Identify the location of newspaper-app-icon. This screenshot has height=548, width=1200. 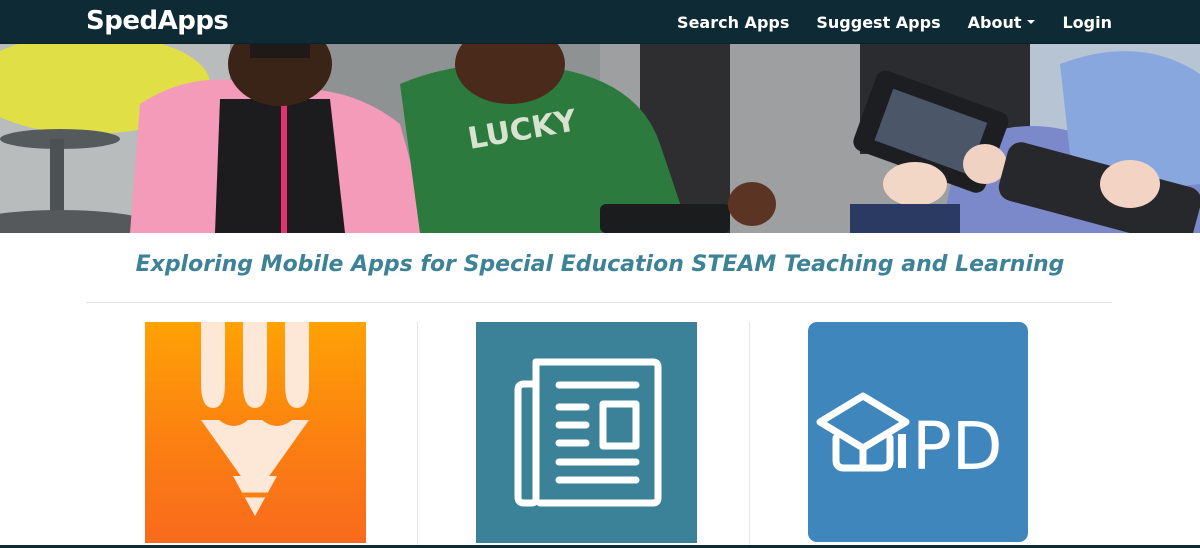
(588, 432).